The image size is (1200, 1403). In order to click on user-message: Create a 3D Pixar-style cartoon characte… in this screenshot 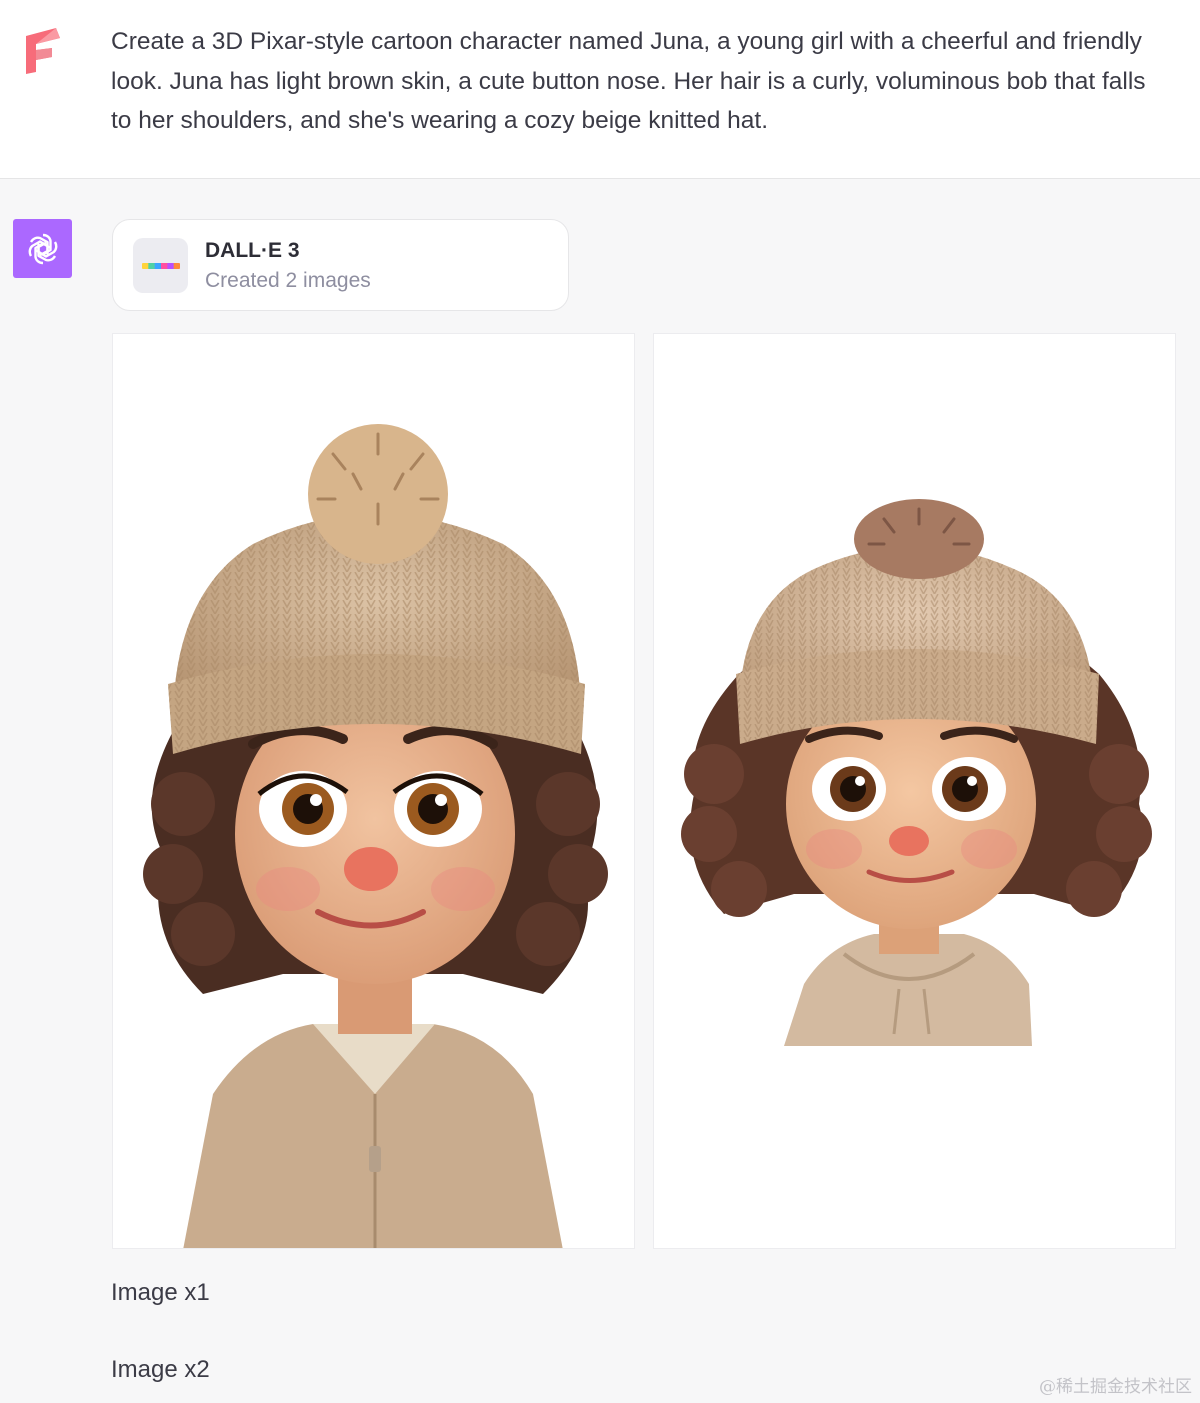, I will do `click(600, 89)`.